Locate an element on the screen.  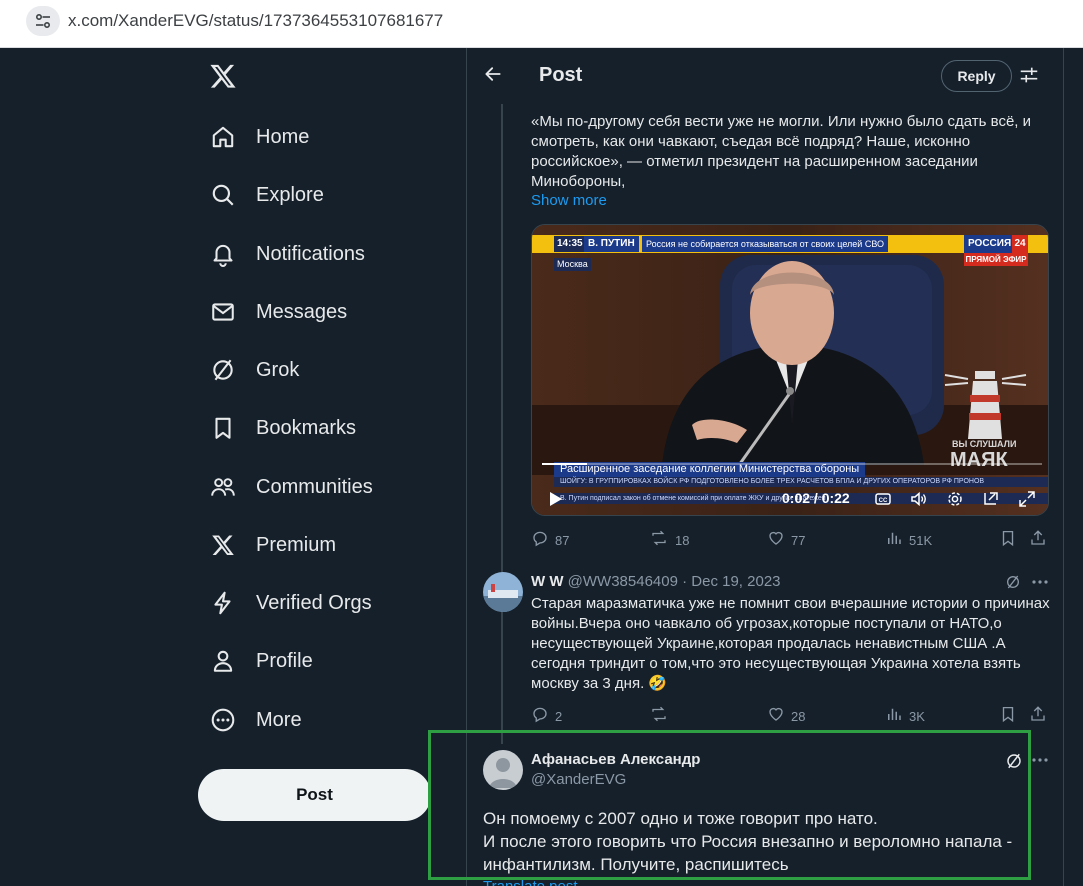
person-icon is located at coordinates (223, 661).